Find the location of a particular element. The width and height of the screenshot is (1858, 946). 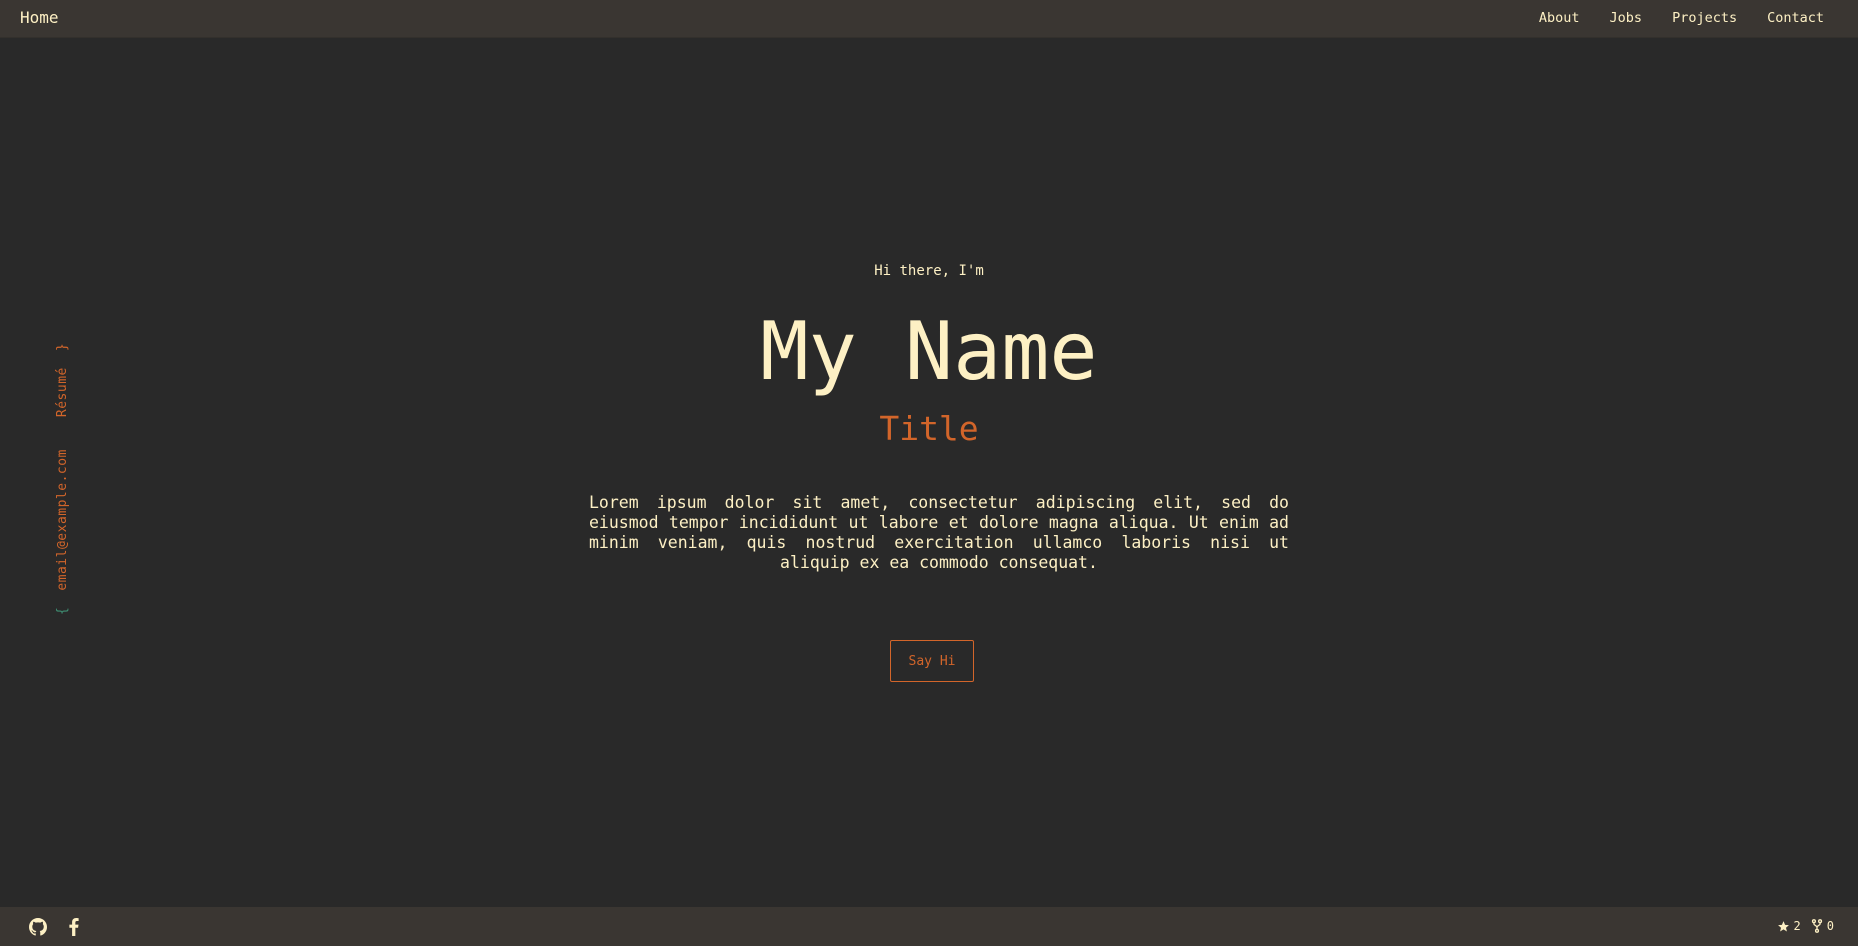

nav-home-link: Home is located at coordinates (39, 18).